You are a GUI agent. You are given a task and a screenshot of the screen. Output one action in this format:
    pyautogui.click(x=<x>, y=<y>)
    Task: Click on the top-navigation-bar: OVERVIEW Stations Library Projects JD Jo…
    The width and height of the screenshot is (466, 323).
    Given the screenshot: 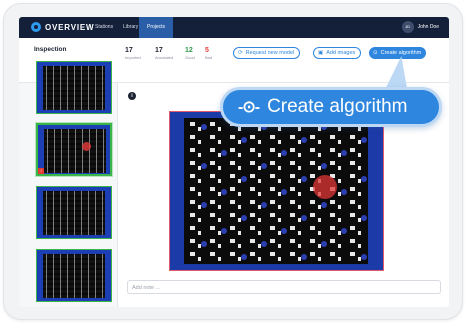 What is the action you would take?
    pyautogui.click(x=234, y=27)
    